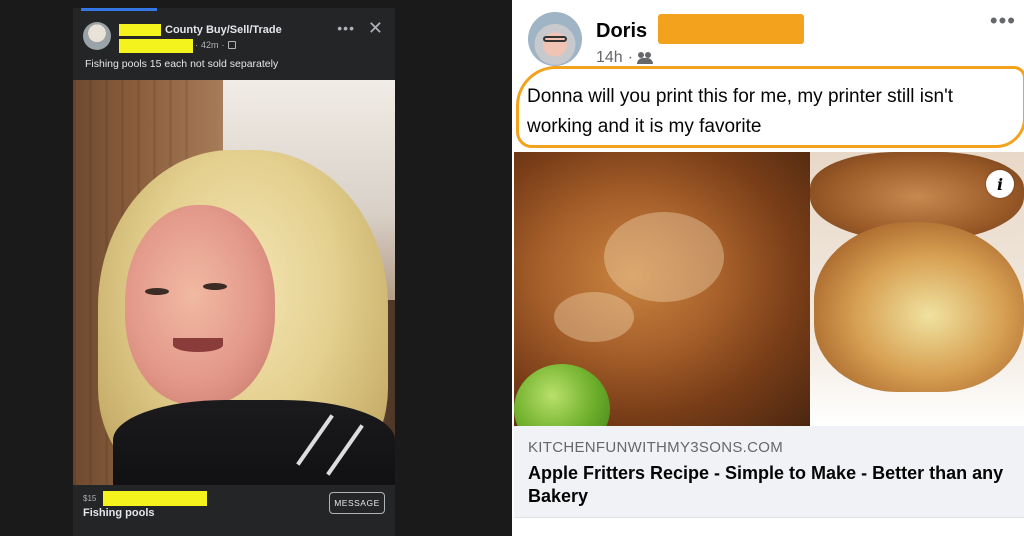  I want to click on group-name: County Buy/Sell/Trade, so click(223, 30).